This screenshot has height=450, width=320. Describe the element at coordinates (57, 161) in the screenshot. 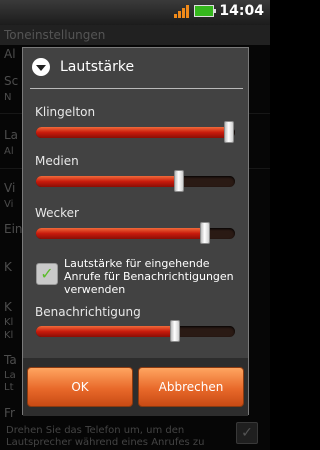

I see `media-label: Medien` at that location.